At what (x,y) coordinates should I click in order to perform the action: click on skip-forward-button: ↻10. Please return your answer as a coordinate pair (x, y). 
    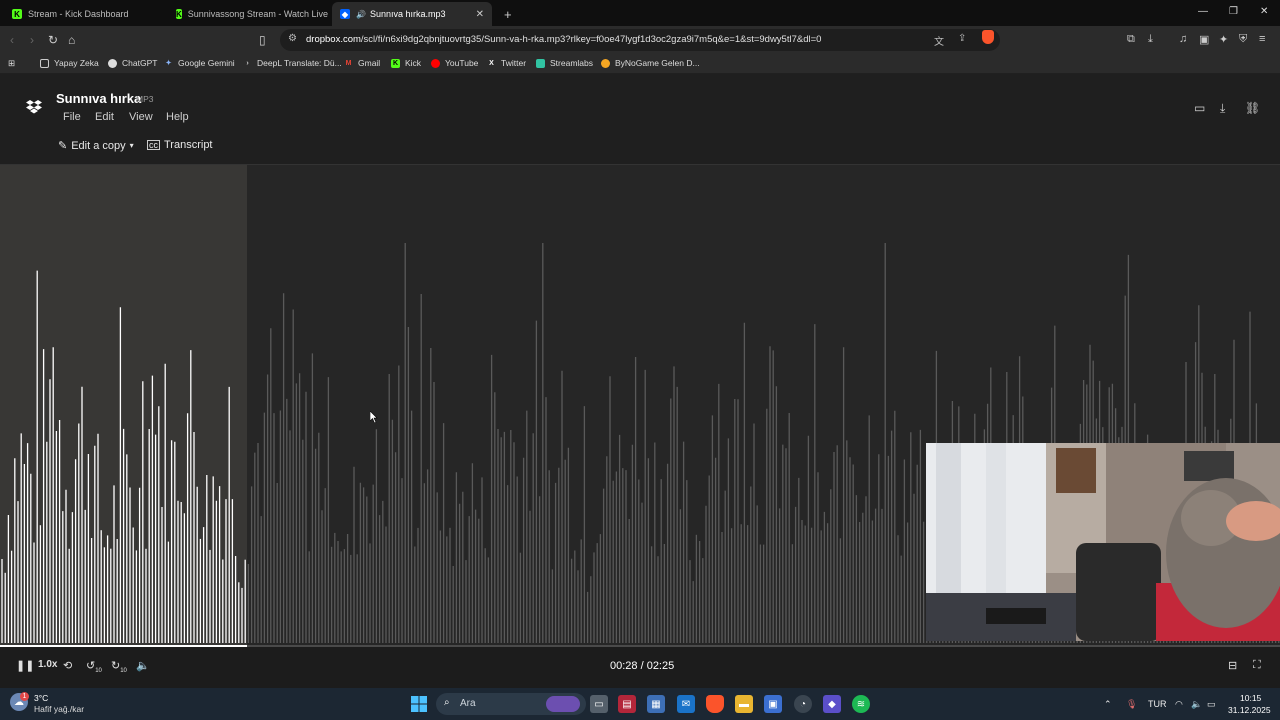
    Looking at the image, I should click on (119, 666).